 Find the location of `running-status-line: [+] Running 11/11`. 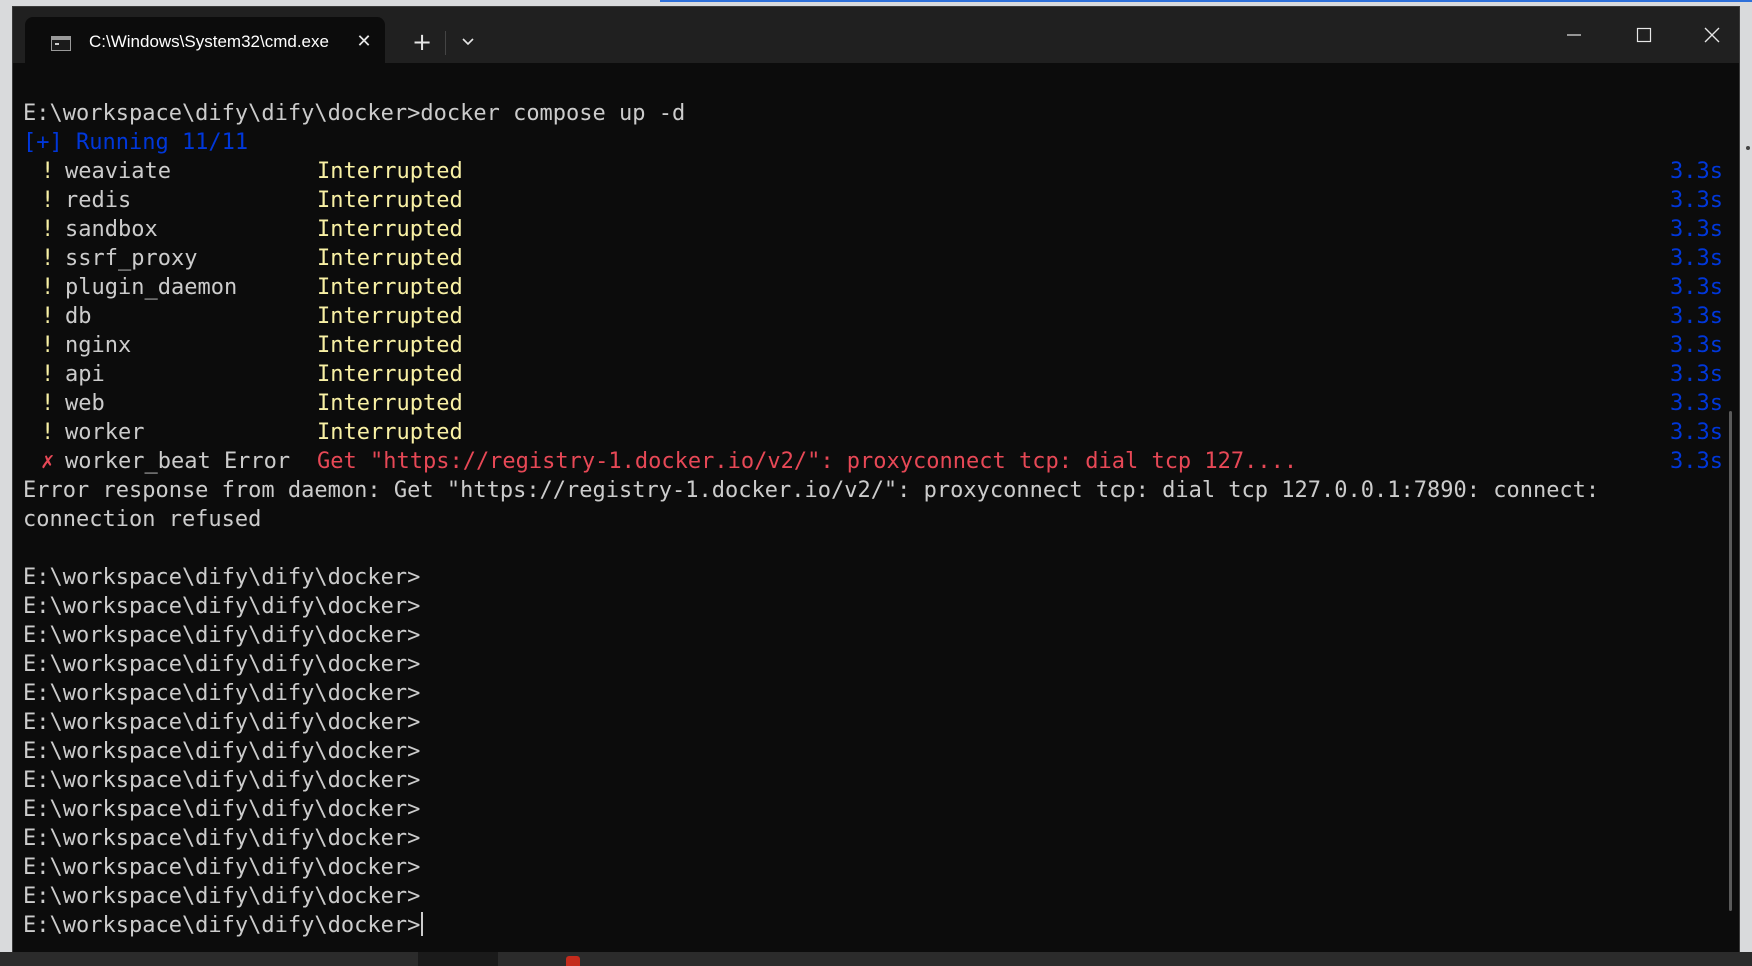

running-status-line: [+] Running 11/11 is located at coordinates (136, 142).